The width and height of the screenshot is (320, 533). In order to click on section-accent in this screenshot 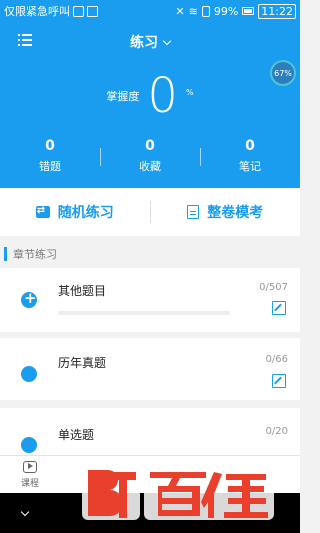, I will do `click(5, 254)`.